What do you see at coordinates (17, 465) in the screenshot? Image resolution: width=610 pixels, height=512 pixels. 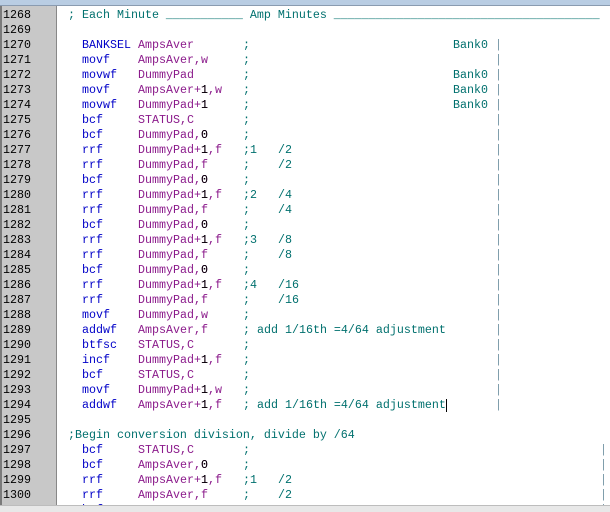 I see `line-number: 1298` at bounding box center [17, 465].